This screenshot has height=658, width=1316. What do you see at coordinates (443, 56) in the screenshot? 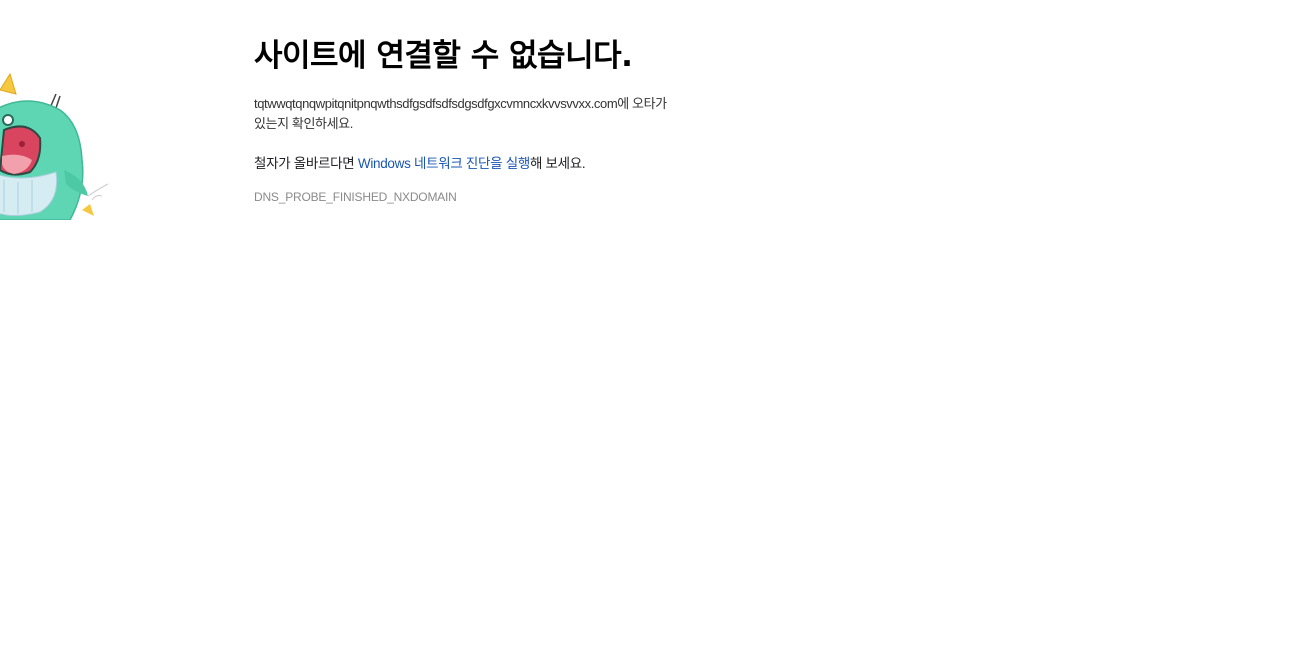
I see `error-title: 사이트에 연결할 수 없습니다.` at bounding box center [443, 56].